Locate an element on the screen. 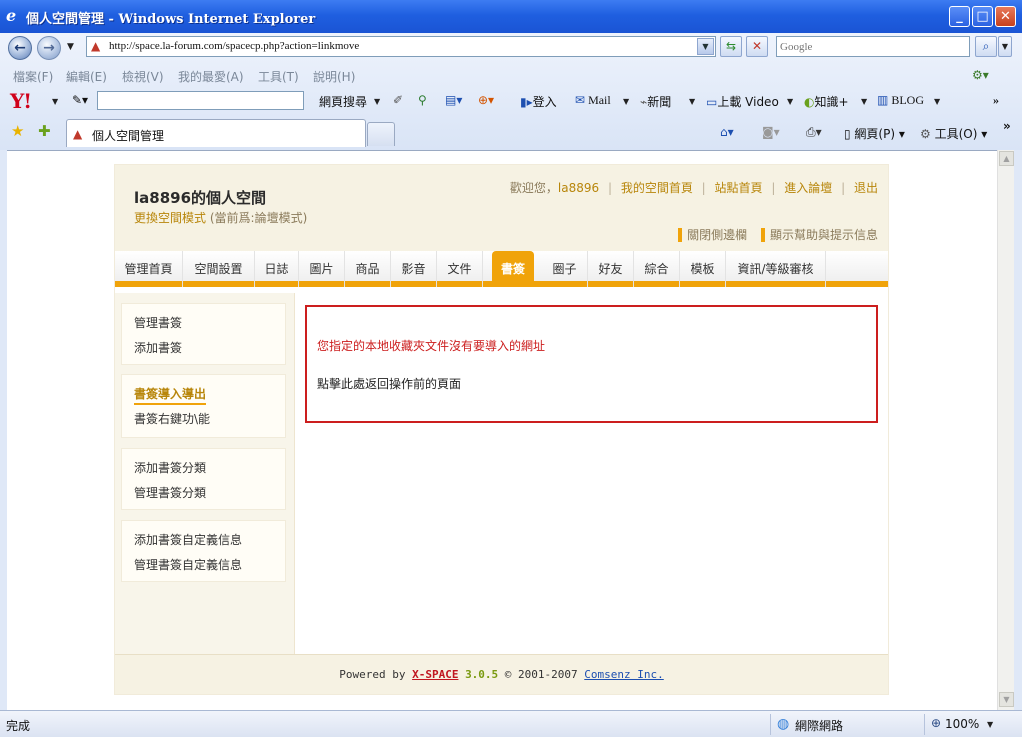  stop-button: ✕ is located at coordinates (757, 46).